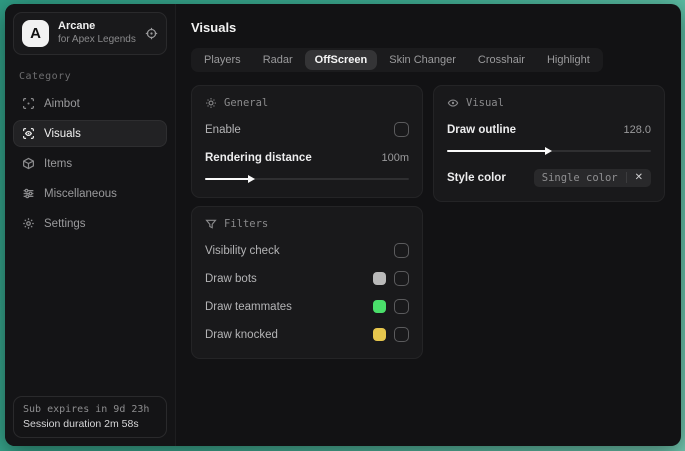 The height and width of the screenshot is (451, 685). I want to click on rendering-distance-label: Rendering distance, so click(258, 157).